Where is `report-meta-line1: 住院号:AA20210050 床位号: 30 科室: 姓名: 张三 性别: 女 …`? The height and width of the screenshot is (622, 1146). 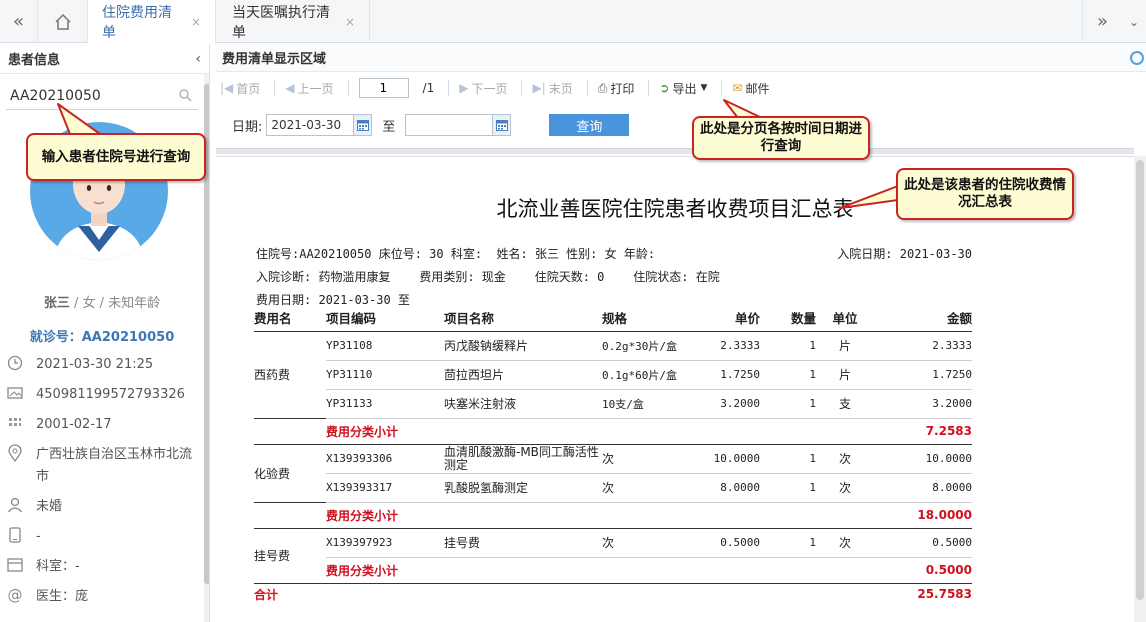 report-meta-line1: 住院号:AA20210050 床位号: 30 科室: 姓名: 张三 性别: 女 … is located at coordinates (456, 254).